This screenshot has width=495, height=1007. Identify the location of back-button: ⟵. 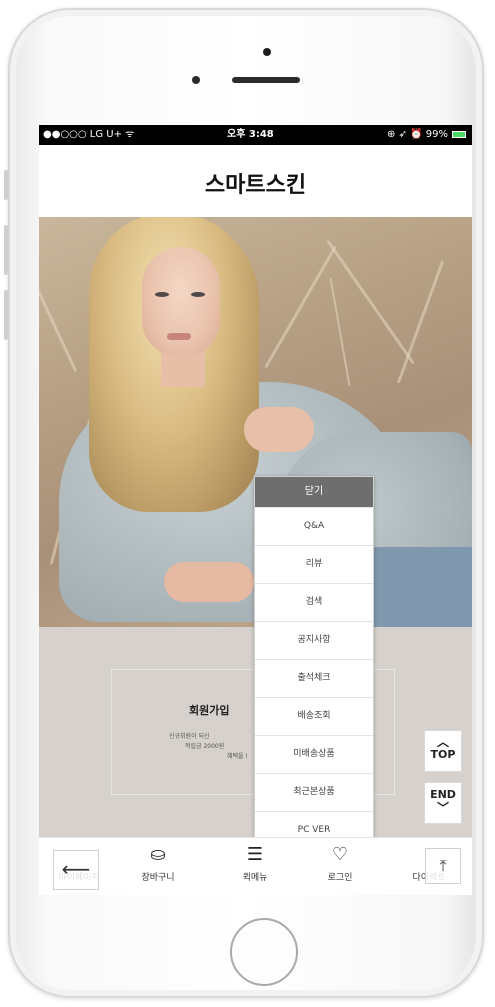
(76, 870).